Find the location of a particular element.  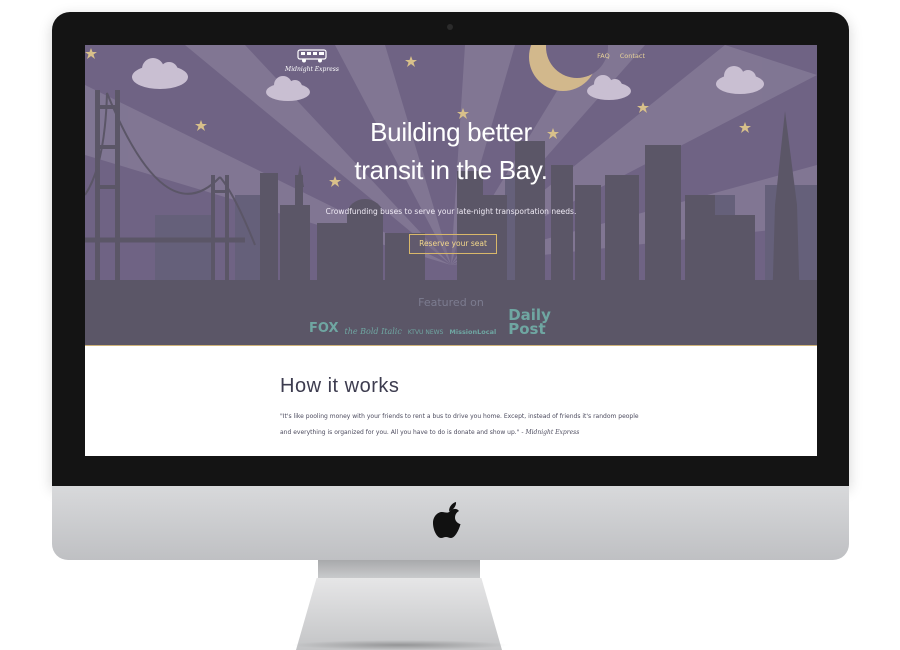

quote-author: Midnight Express is located at coordinates (552, 432).